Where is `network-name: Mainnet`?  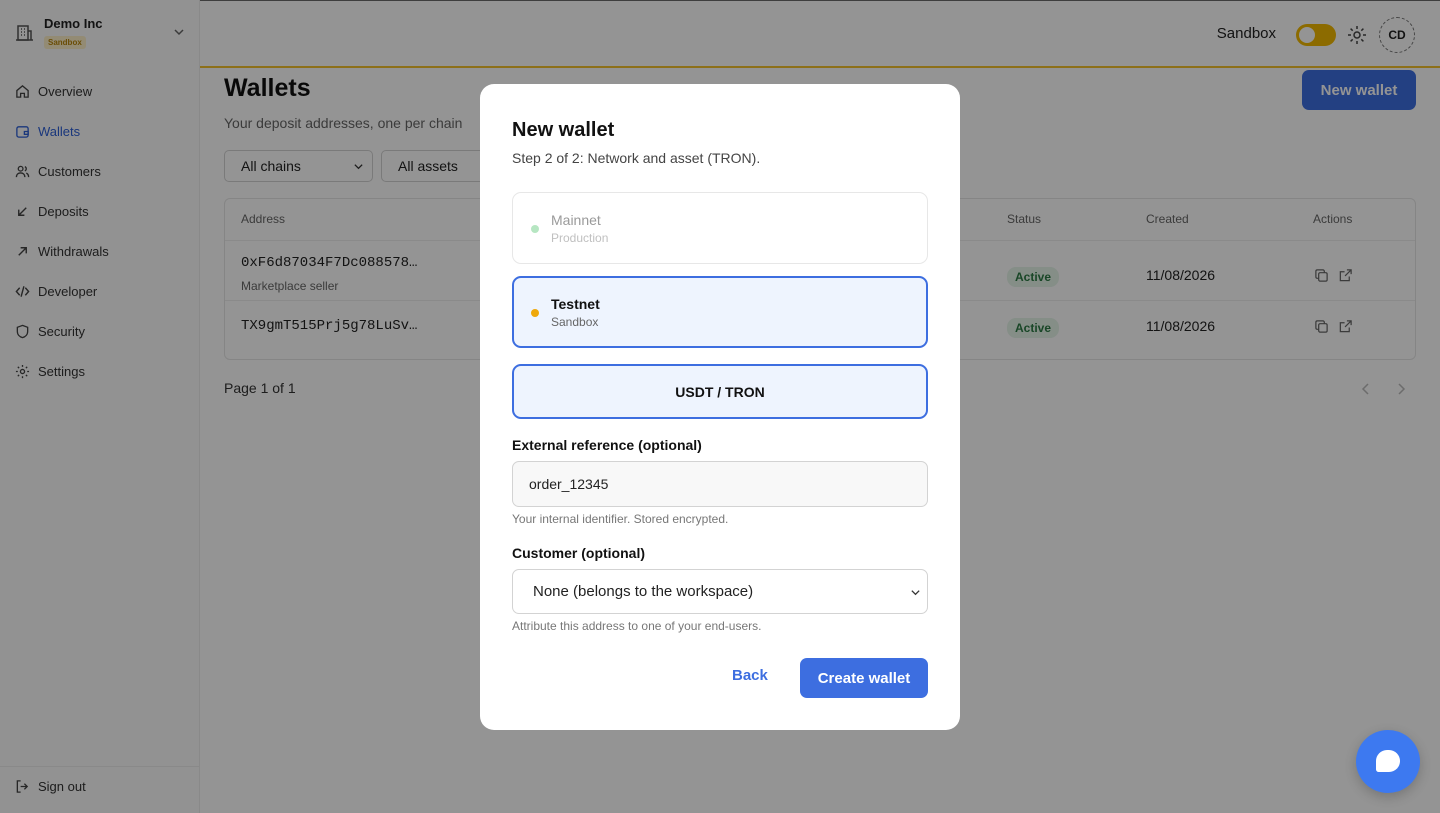 network-name: Mainnet is located at coordinates (576, 220).